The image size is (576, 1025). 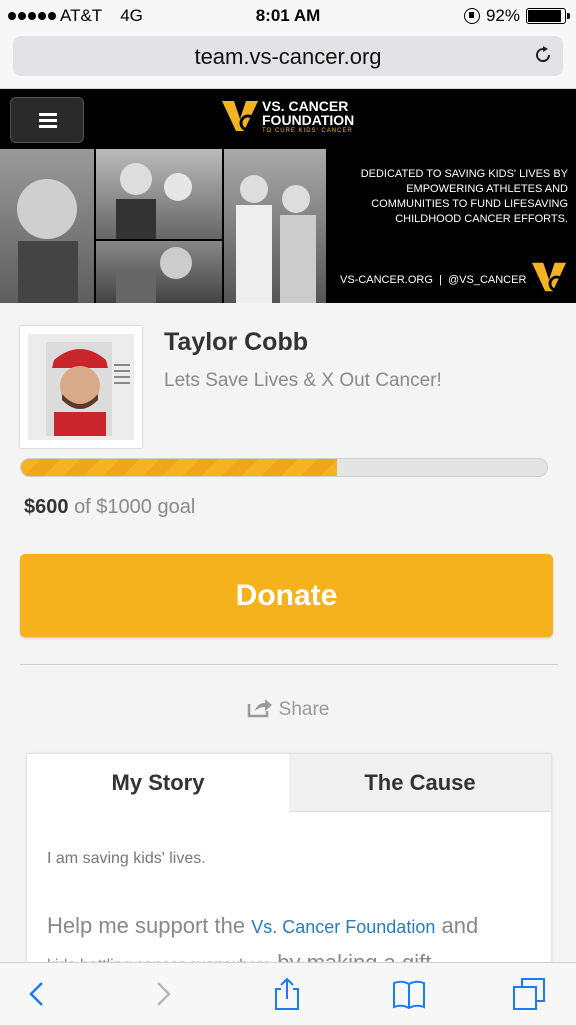 What do you see at coordinates (259, 708) in the screenshot?
I see `share-icon` at bounding box center [259, 708].